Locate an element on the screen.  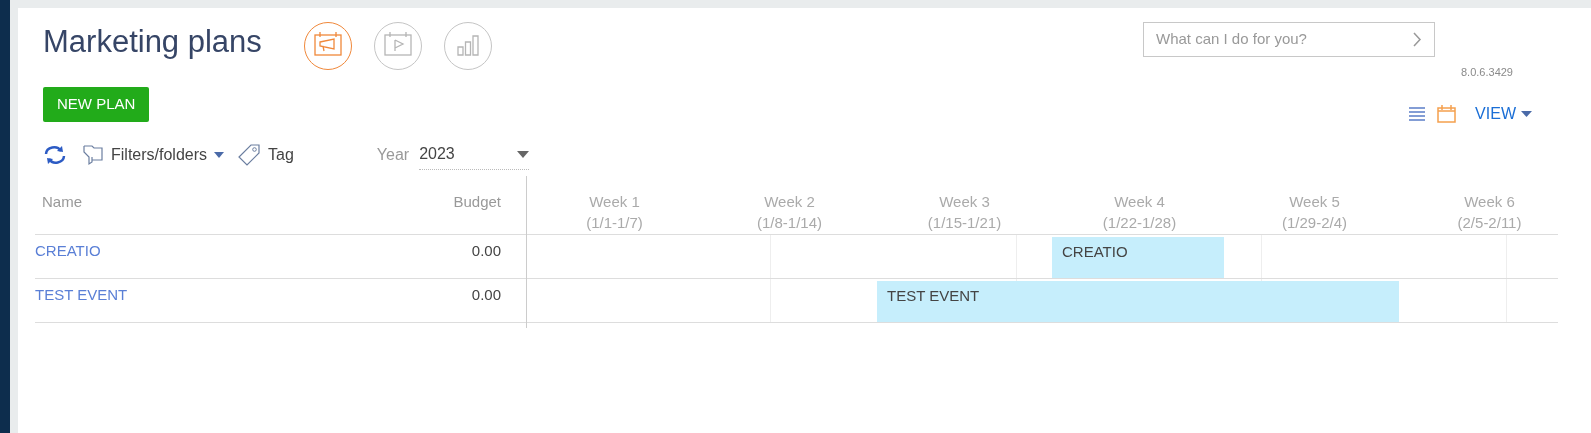
week-header: Week 2 is located at coordinates (789, 201).